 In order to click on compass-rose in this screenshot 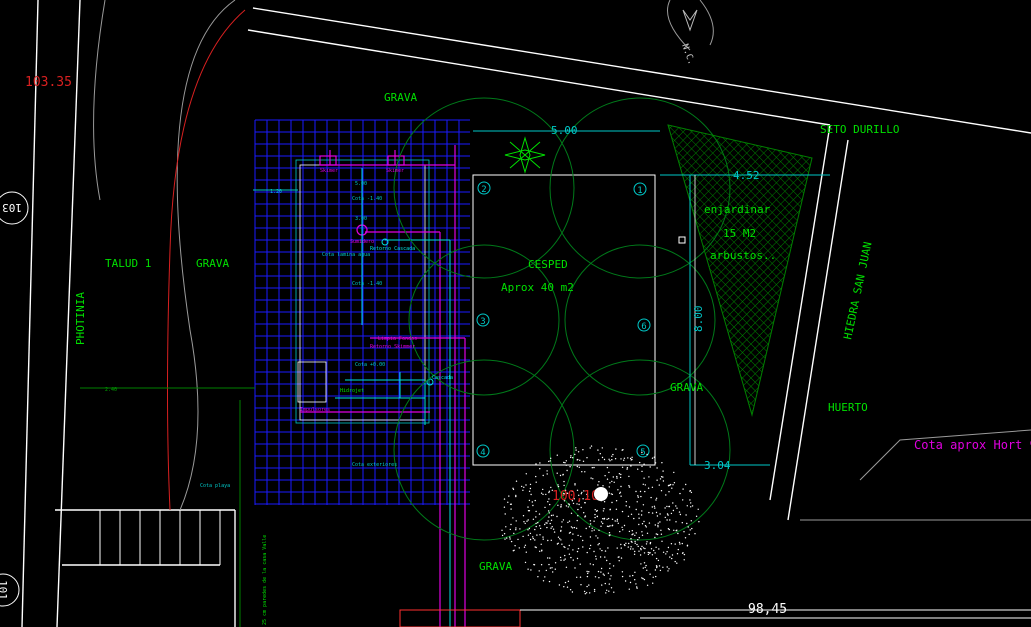, I will do `click(525, 155)`.